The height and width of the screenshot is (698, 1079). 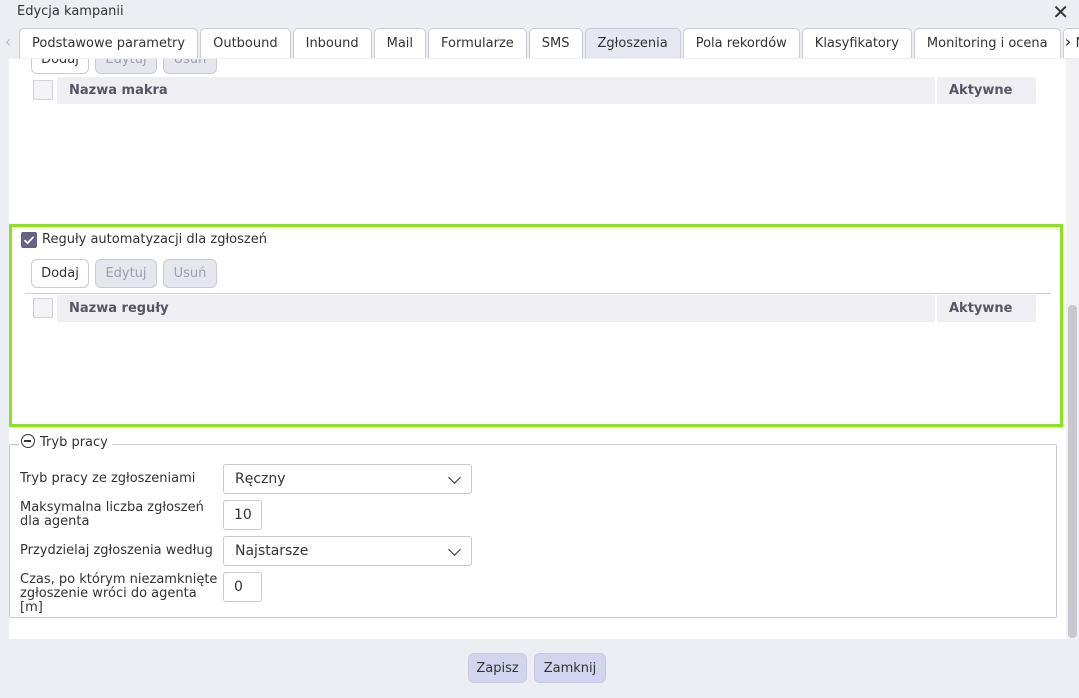 What do you see at coordinates (1060, 12) in the screenshot?
I see `close-icon: ✕` at bounding box center [1060, 12].